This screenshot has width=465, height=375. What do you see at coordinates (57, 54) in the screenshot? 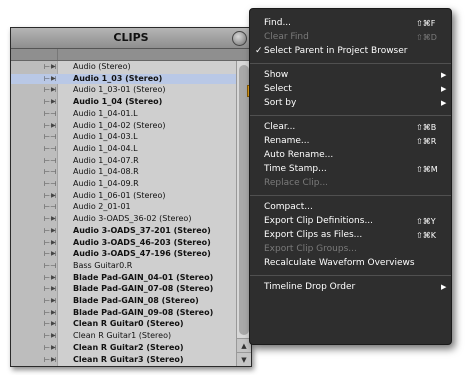
I see `column-divider` at bounding box center [57, 54].